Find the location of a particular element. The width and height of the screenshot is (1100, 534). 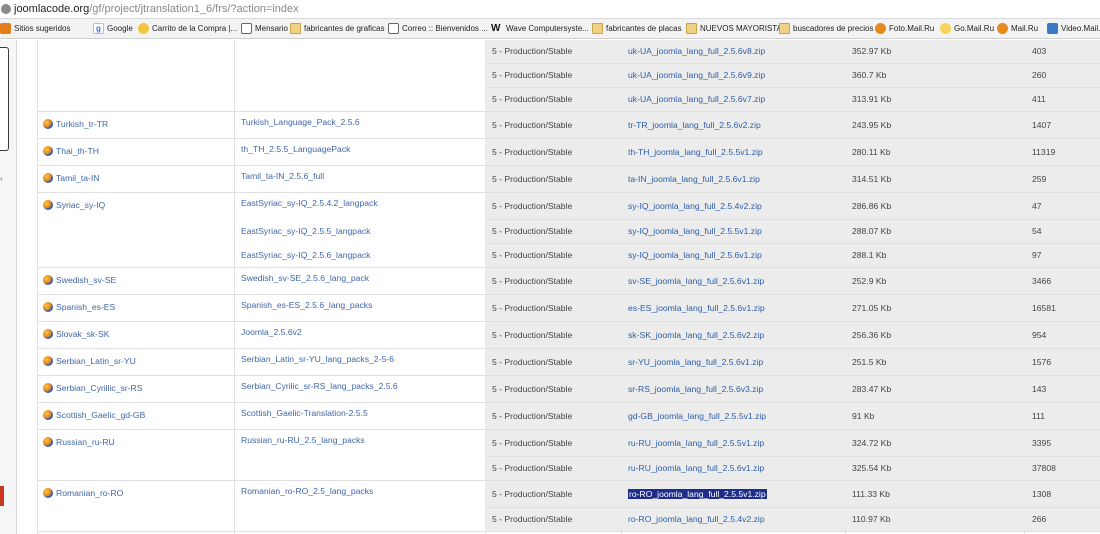

package-link: EastSyriac_sy-IQ_2.5.5_langpack is located at coordinates (305, 231).